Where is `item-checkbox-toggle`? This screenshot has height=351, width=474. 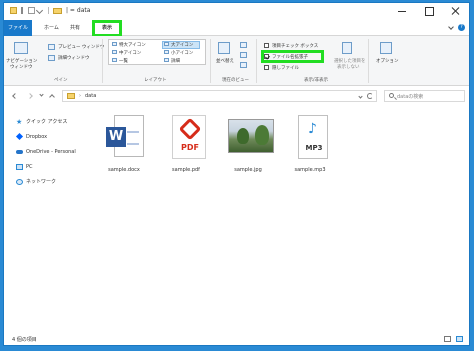 item-checkbox-toggle is located at coordinates (266, 45).